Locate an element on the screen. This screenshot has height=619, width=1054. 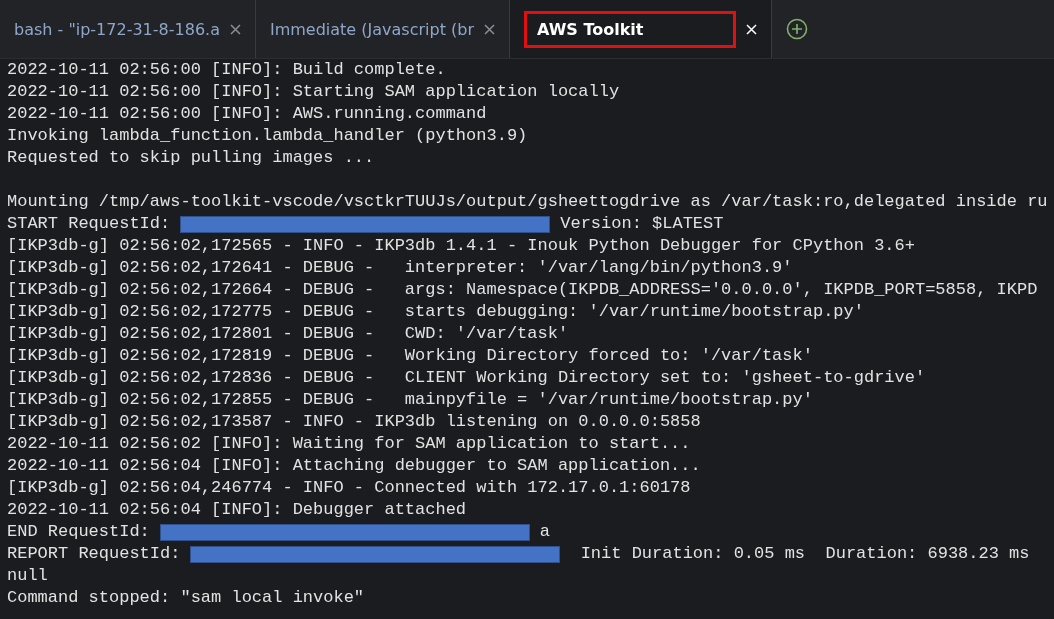
plus-circle-icon is located at coordinates (797, 29).